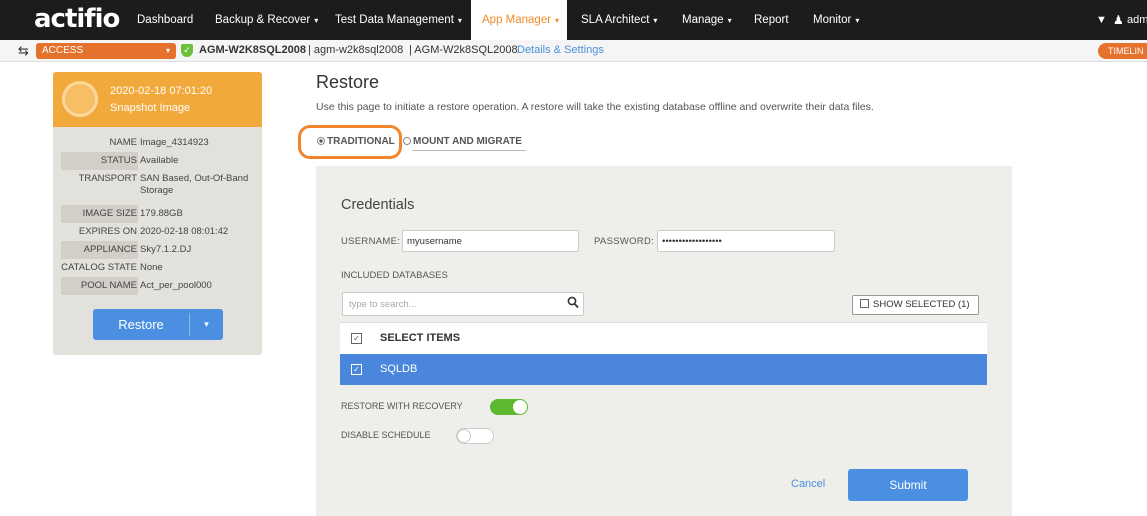  I want to click on prop-row: POOL NAME Act_per_pool000, so click(157, 286).